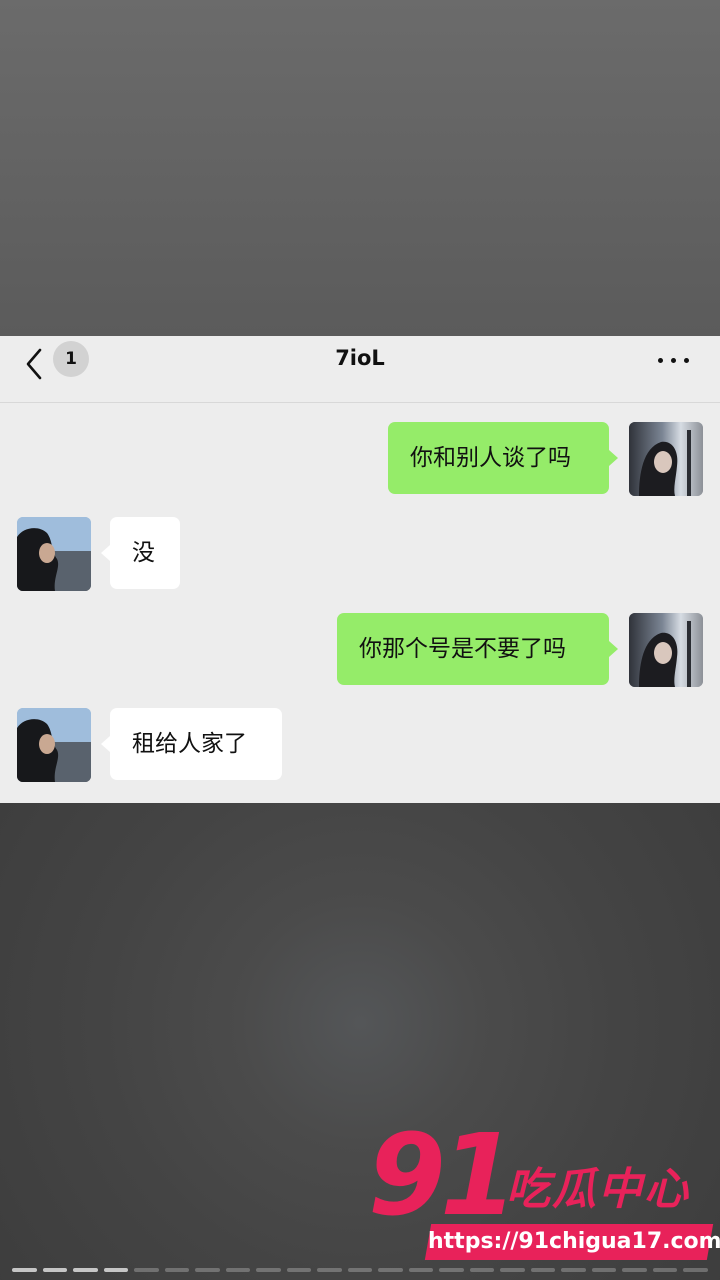 This screenshot has width=720, height=1280. Describe the element at coordinates (473, 649) in the screenshot. I see `message-bubble: 你那个号是不要了吗` at that location.